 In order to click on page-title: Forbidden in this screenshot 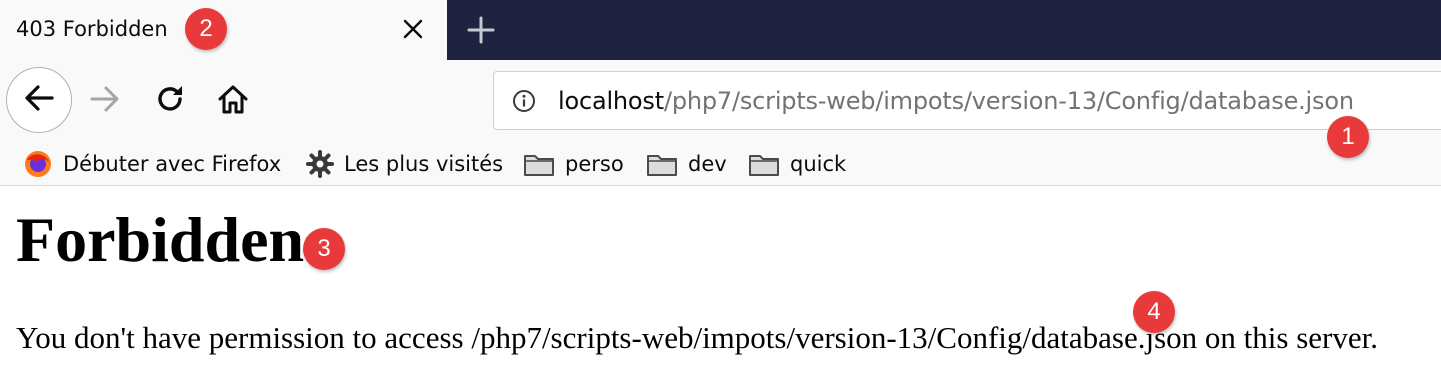, I will do `click(160, 239)`.